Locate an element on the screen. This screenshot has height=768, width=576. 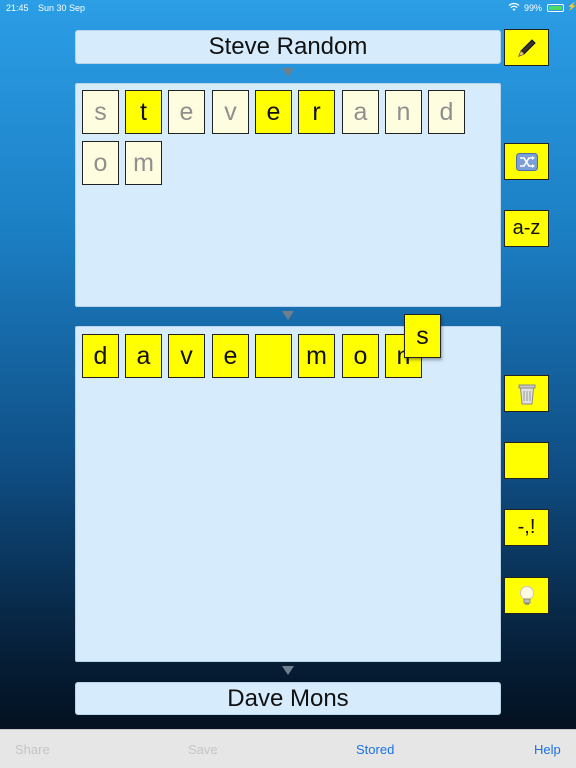
anagram-tile: a is located at coordinates (143, 356).